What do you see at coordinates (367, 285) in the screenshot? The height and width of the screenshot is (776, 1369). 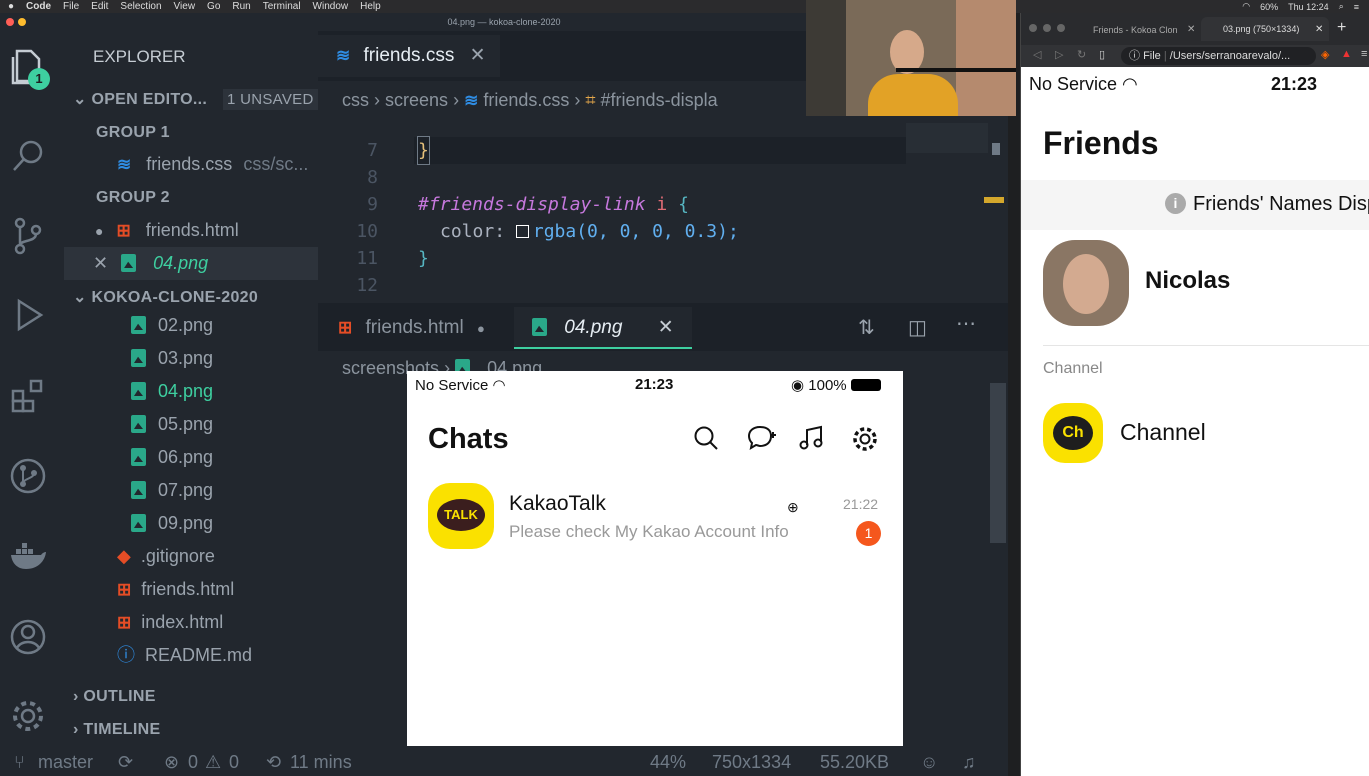 I see `line-number: 12` at bounding box center [367, 285].